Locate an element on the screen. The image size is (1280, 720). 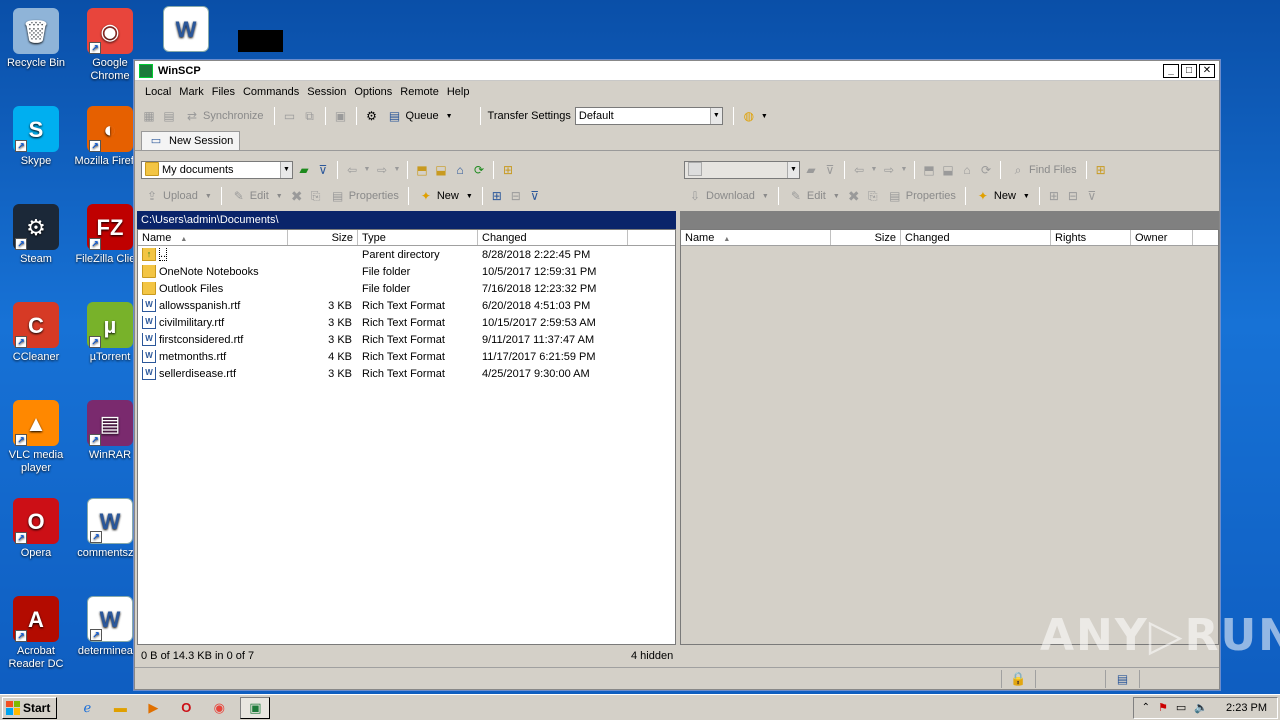
winscp-taskbar-icon: ▣ is located at coordinates (255, 707).